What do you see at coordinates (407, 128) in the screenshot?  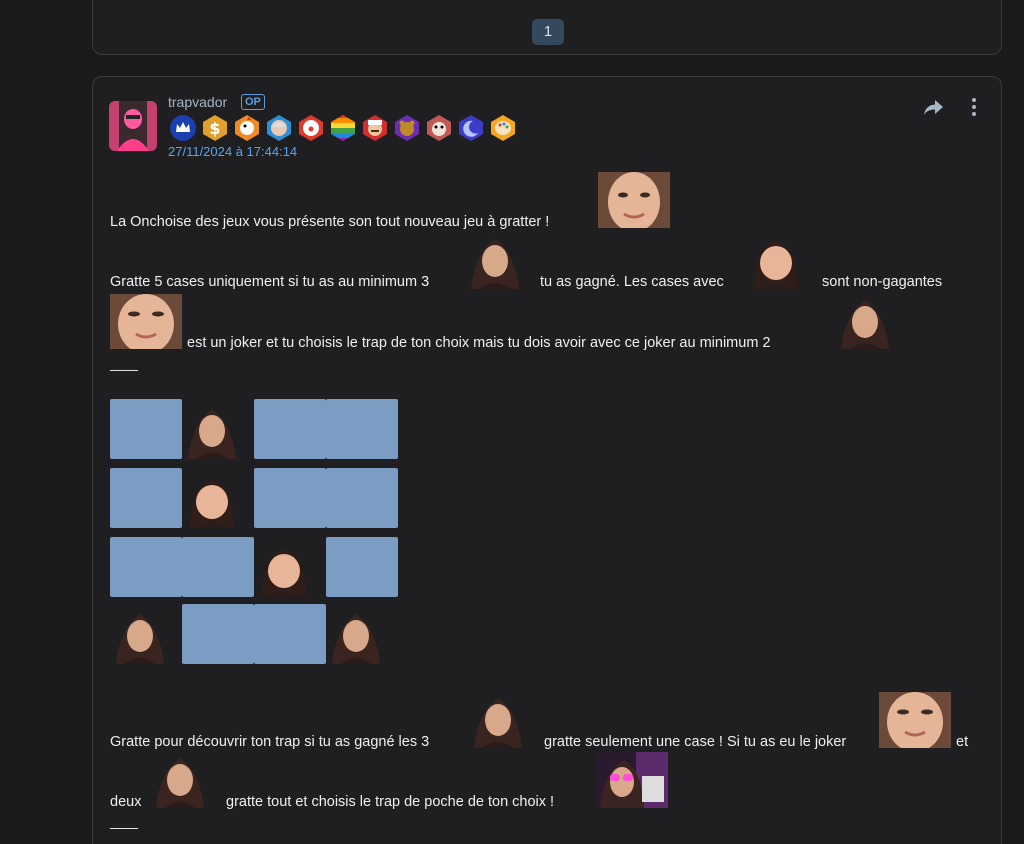 I see `bear-badge-icon` at bounding box center [407, 128].